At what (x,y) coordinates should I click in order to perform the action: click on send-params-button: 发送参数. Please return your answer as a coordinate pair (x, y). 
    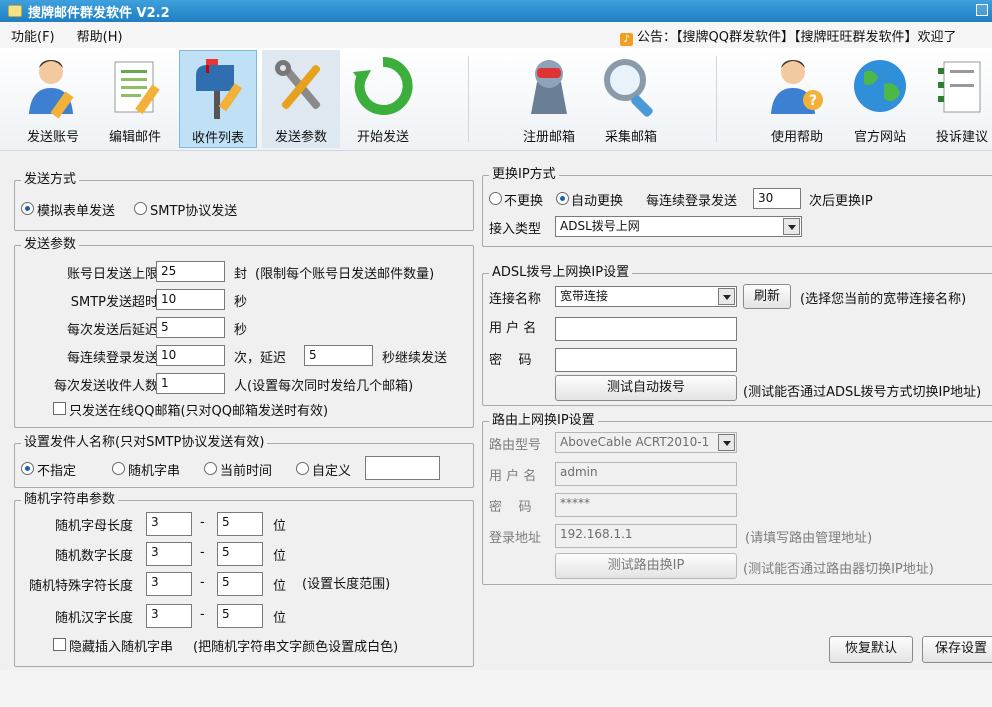
    Looking at the image, I should click on (301, 99).